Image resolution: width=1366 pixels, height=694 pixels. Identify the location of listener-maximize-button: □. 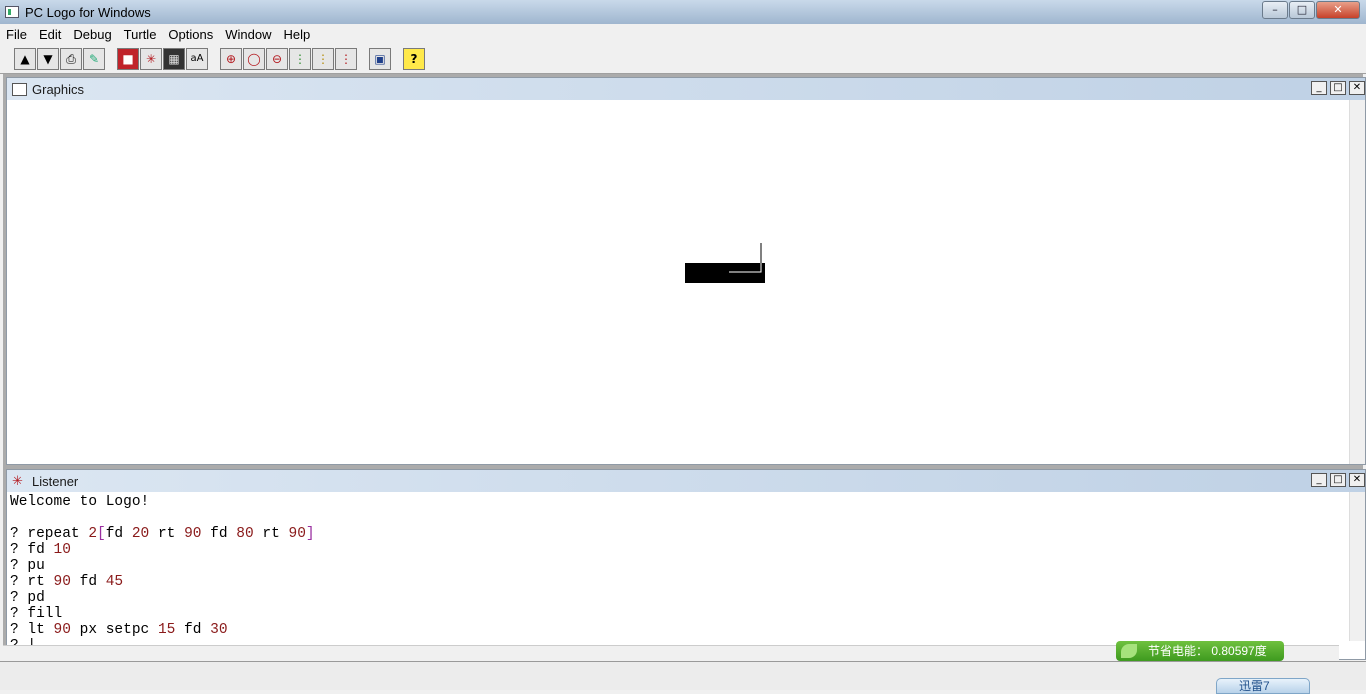
(1338, 480).